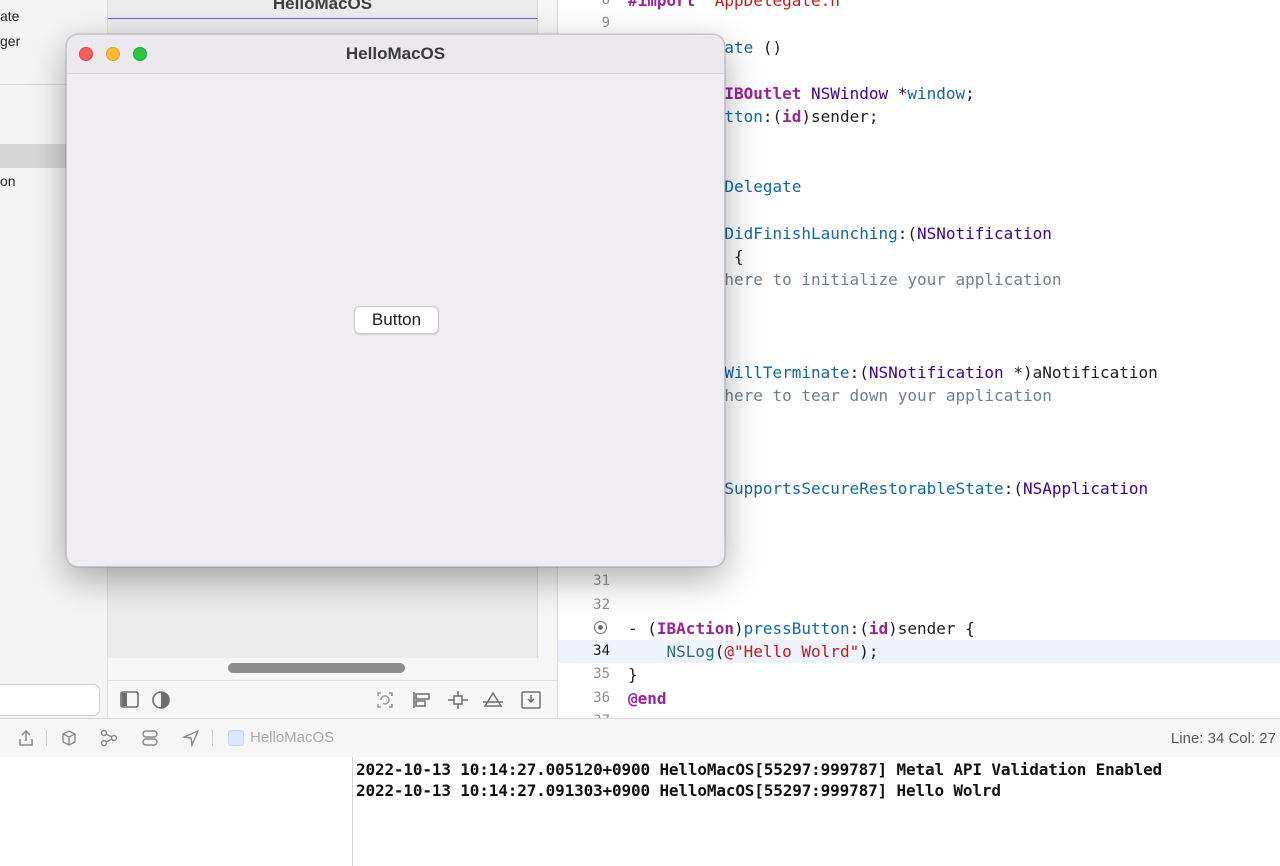 The height and width of the screenshot is (866, 1280). I want to click on code-line: 36 @end, so click(919, 698).